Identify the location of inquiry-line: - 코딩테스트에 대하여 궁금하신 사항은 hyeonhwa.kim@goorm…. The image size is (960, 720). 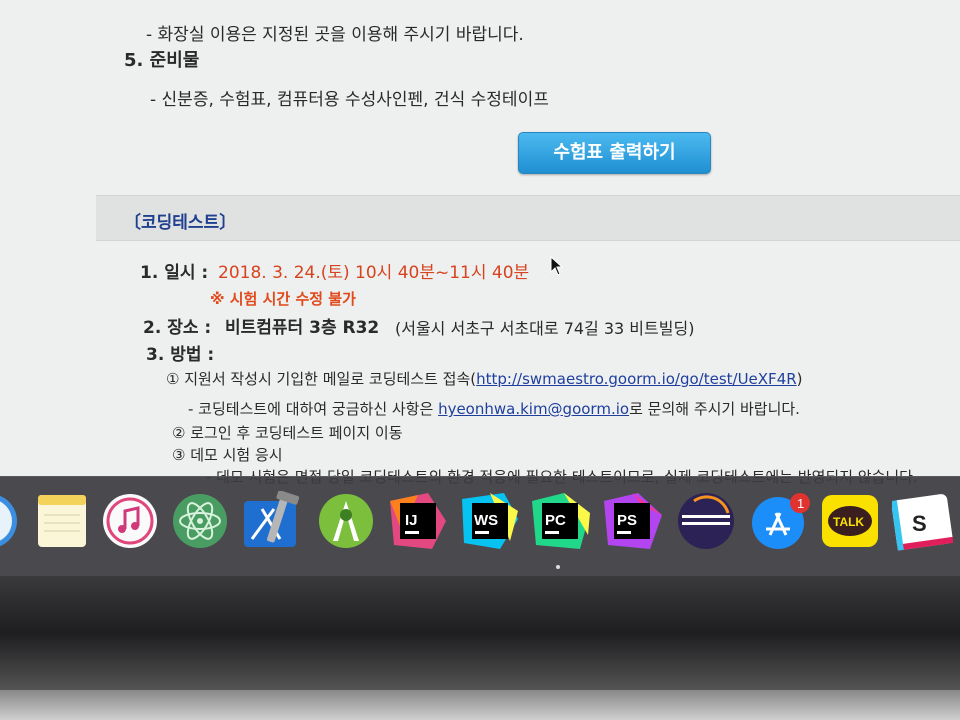
(494, 408).